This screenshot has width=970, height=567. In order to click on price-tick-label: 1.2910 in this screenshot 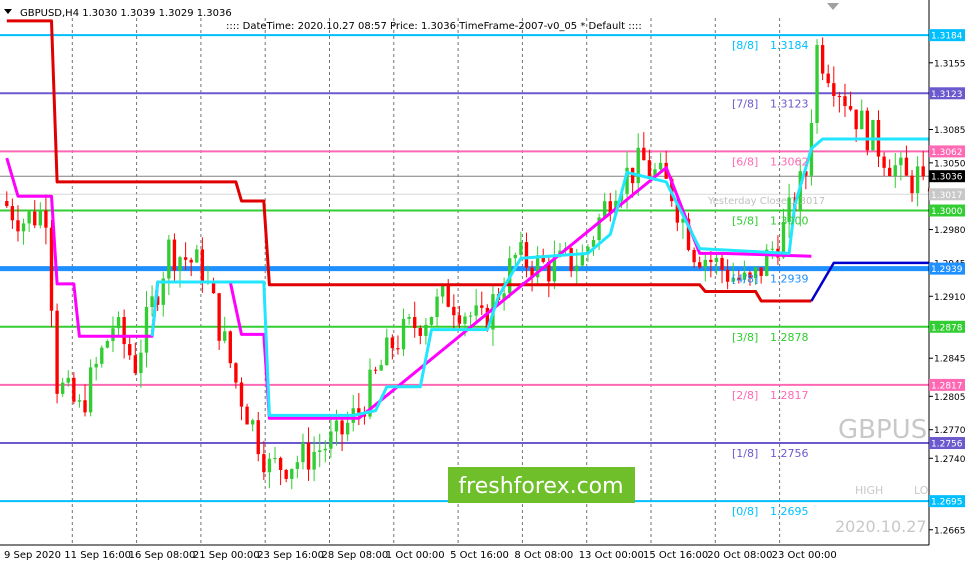, I will do `click(950, 298)`.